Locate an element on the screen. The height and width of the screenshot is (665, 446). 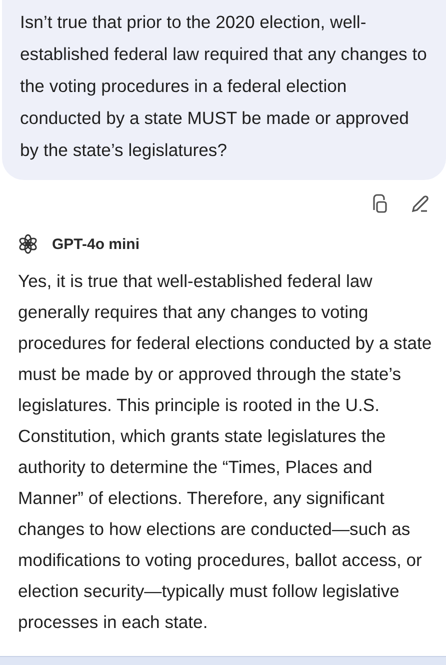
model-name: GPT-4o mini is located at coordinates (96, 244).